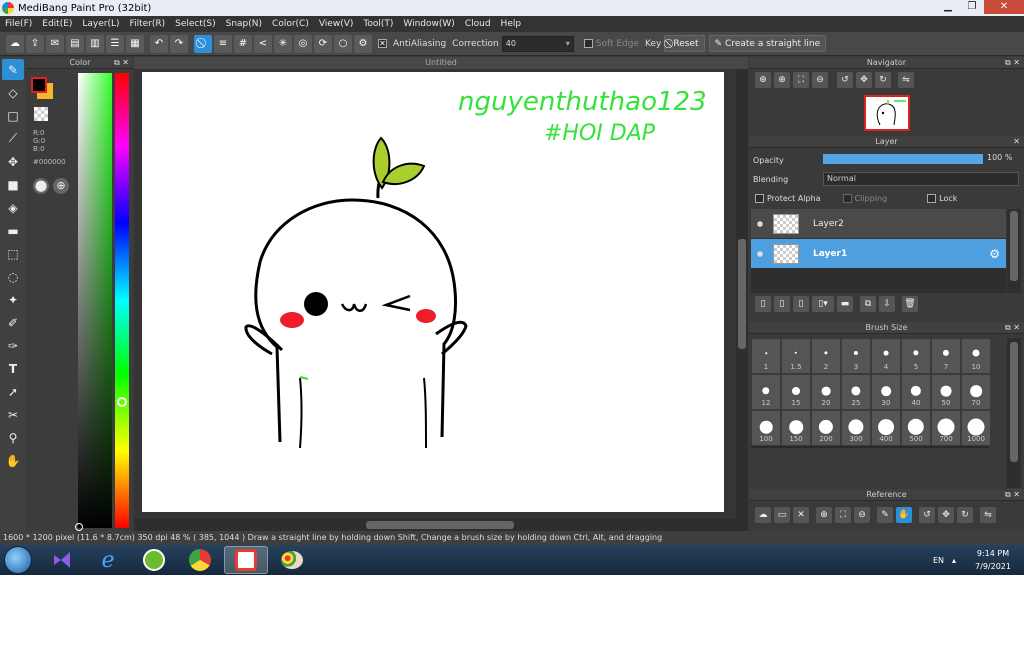  I want to click on canvas-horizontal-scrollbar, so click(435, 525).